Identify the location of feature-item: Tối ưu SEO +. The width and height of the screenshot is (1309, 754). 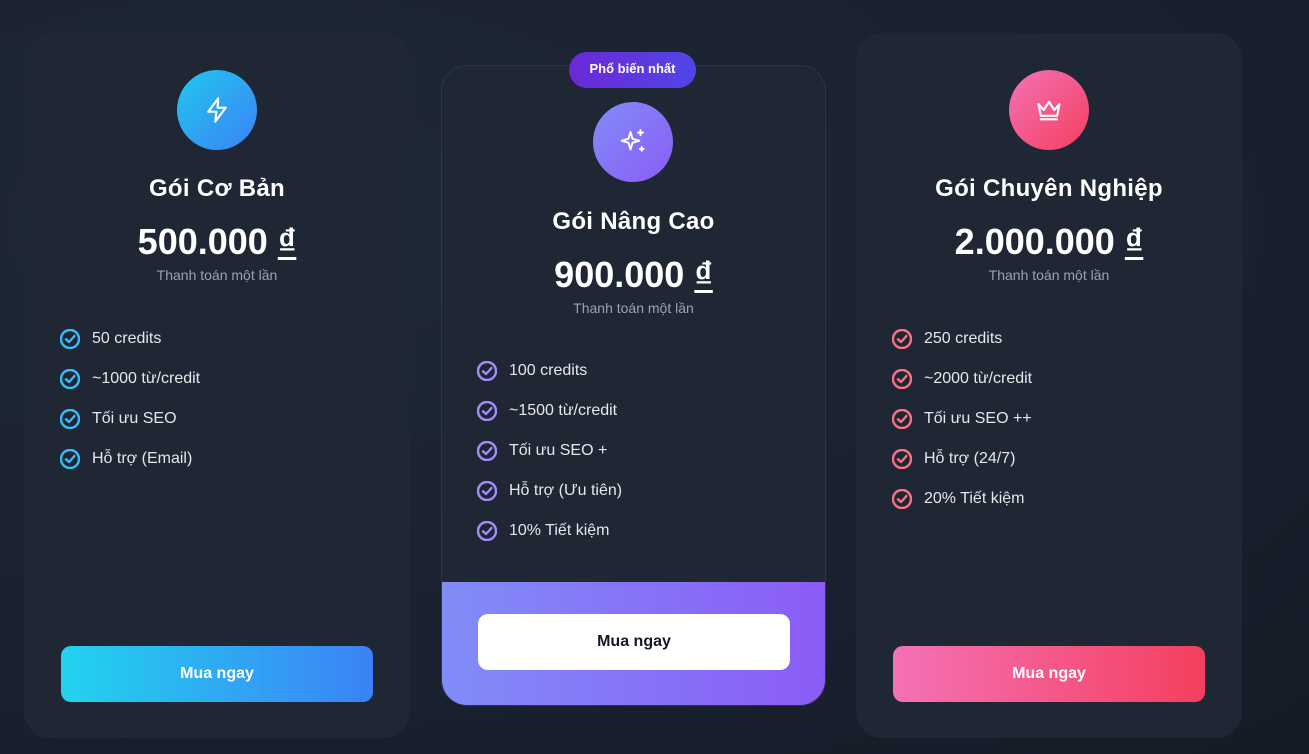
(549, 451).